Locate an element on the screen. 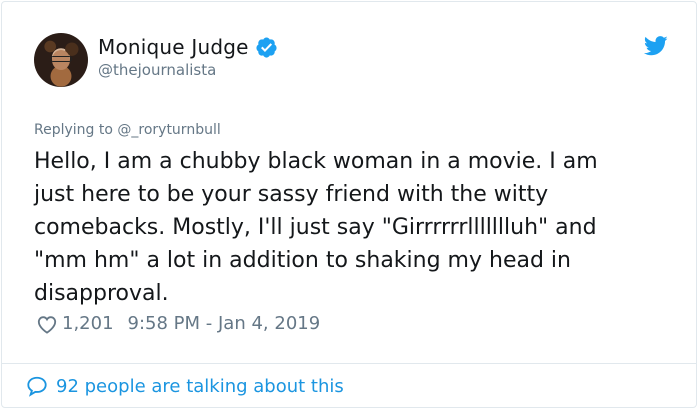 The image size is (700, 411). conversation-text: 92 people are talking about this is located at coordinates (200, 386).